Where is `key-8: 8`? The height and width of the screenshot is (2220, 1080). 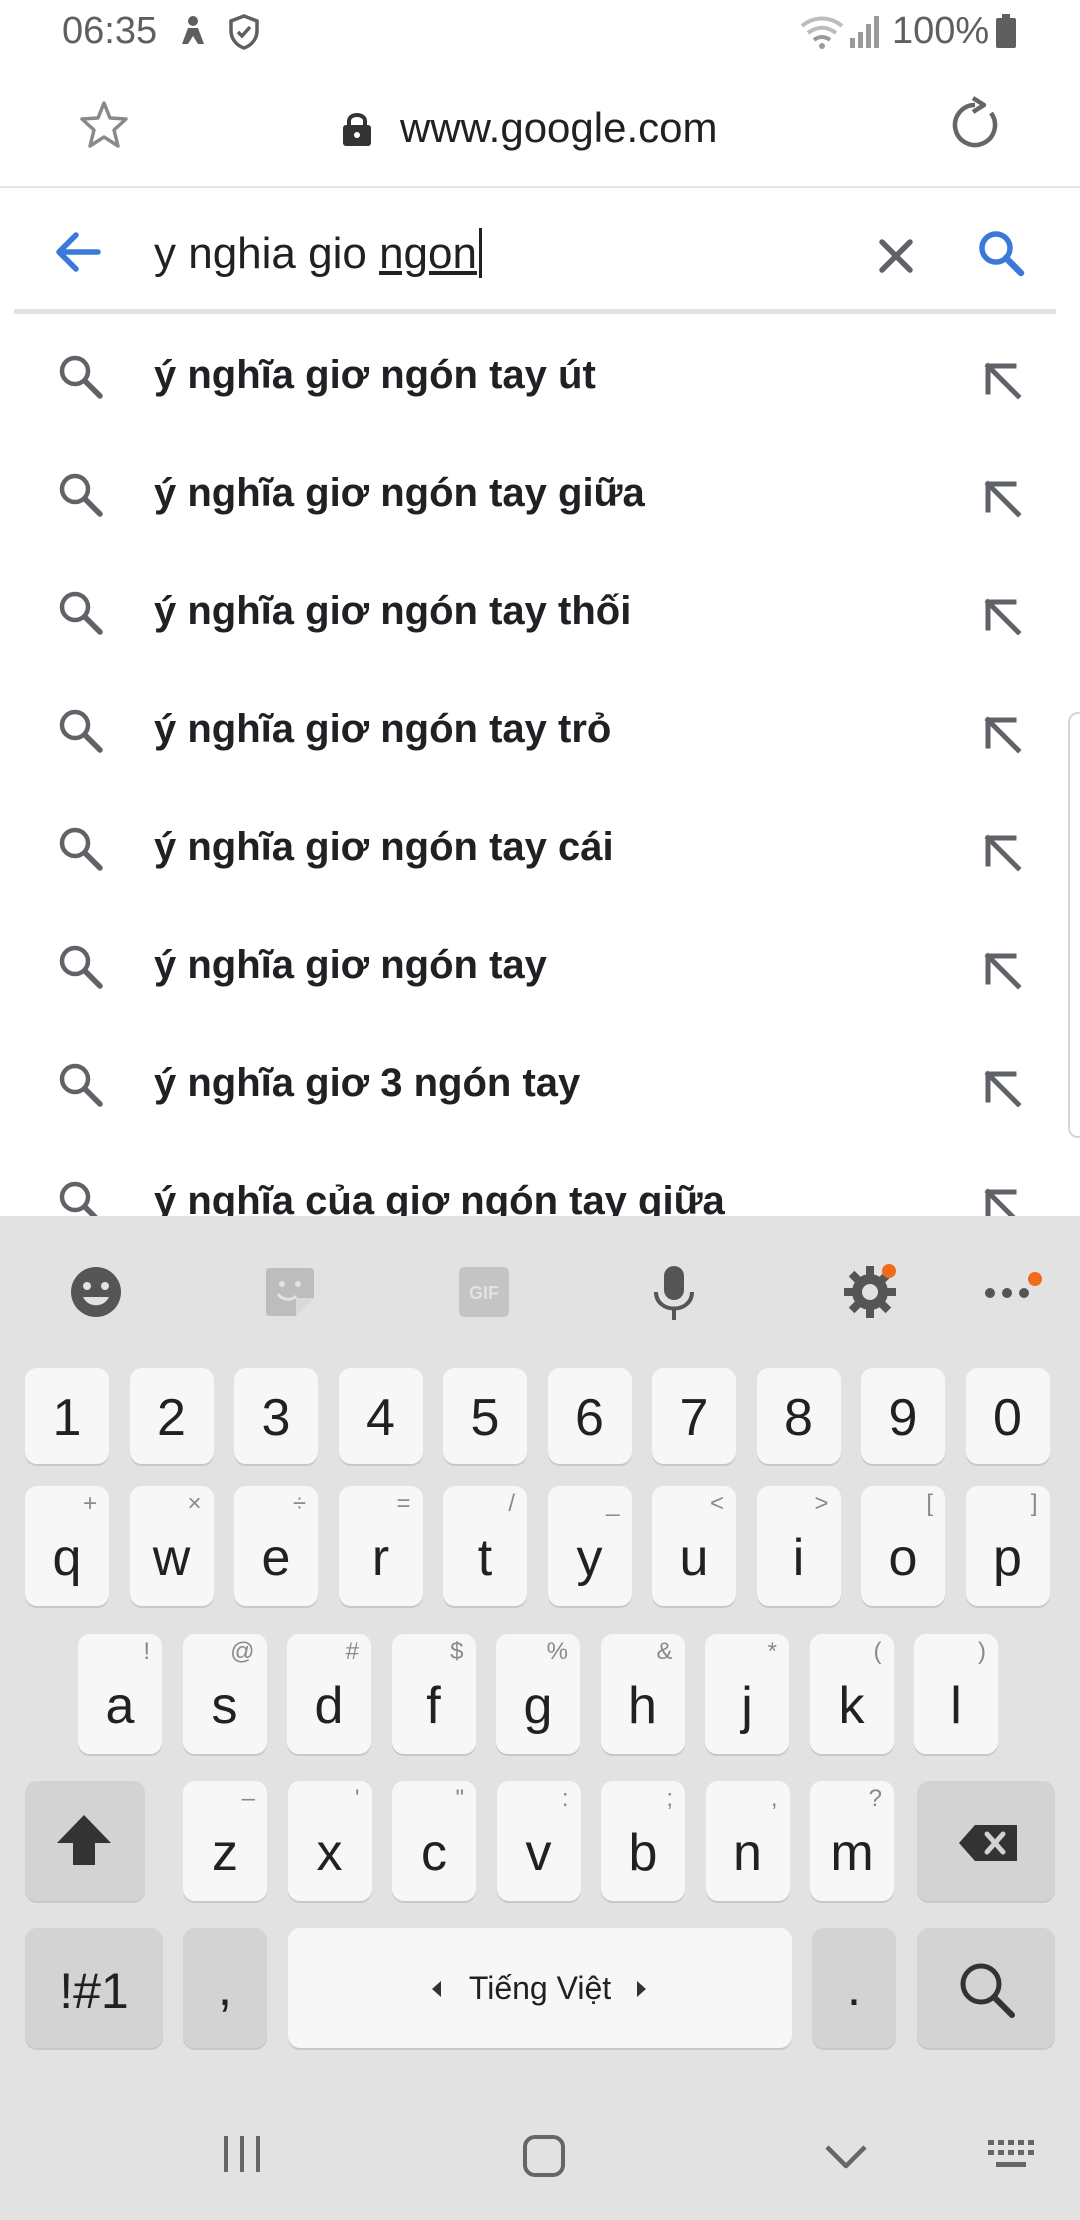 key-8: 8 is located at coordinates (798, 1416).